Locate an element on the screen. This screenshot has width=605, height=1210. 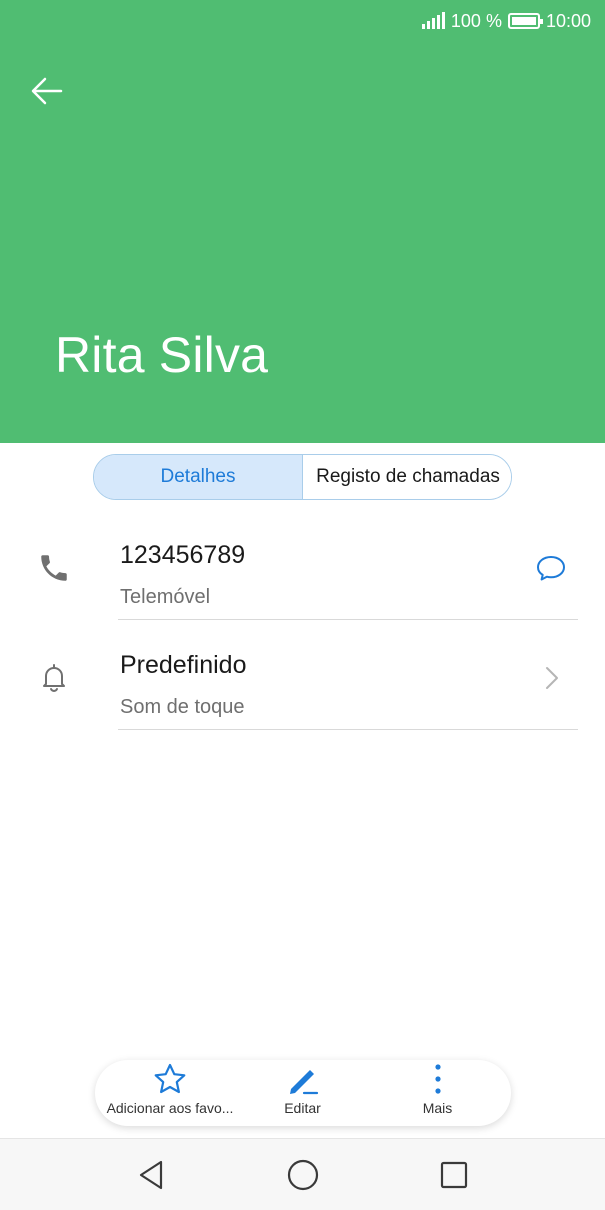
tabs-bar: Detalhes Registo de chamadas is located at coordinates (302, 472).